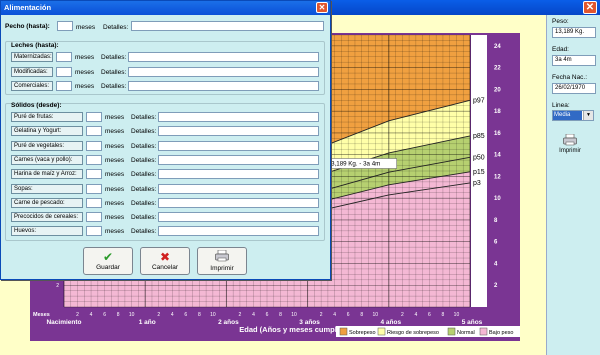 The width and height of the screenshot is (600, 355). Describe the element at coordinates (47, 202) in the screenshot. I see `solidos-item-label: Carne de pescado:` at that location.